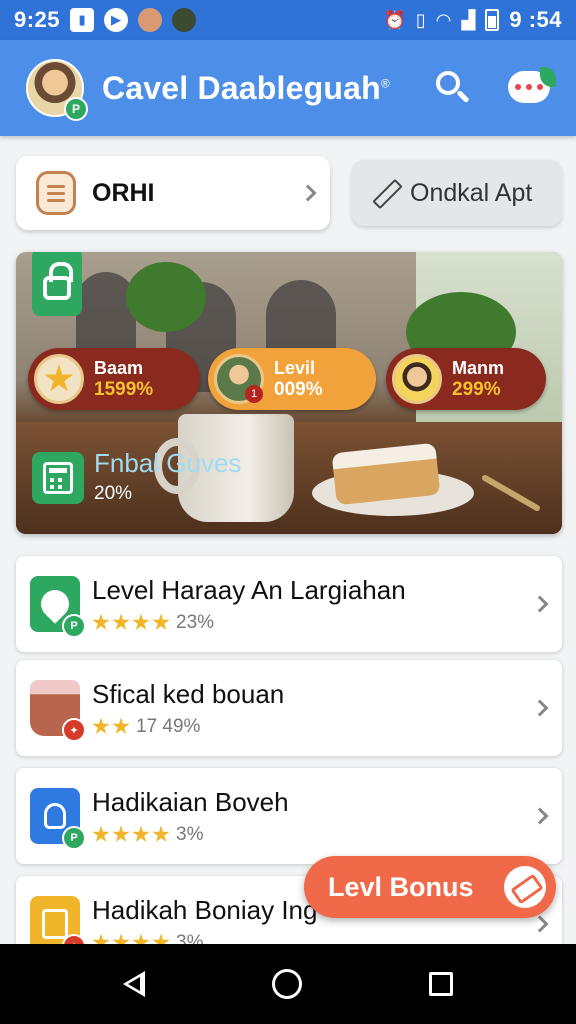 The height and width of the screenshot is (1024, 576). Describe the element at coordinates (188, 693) in the screenshot. I see `item-title: Sfical ked bouan` at that location.